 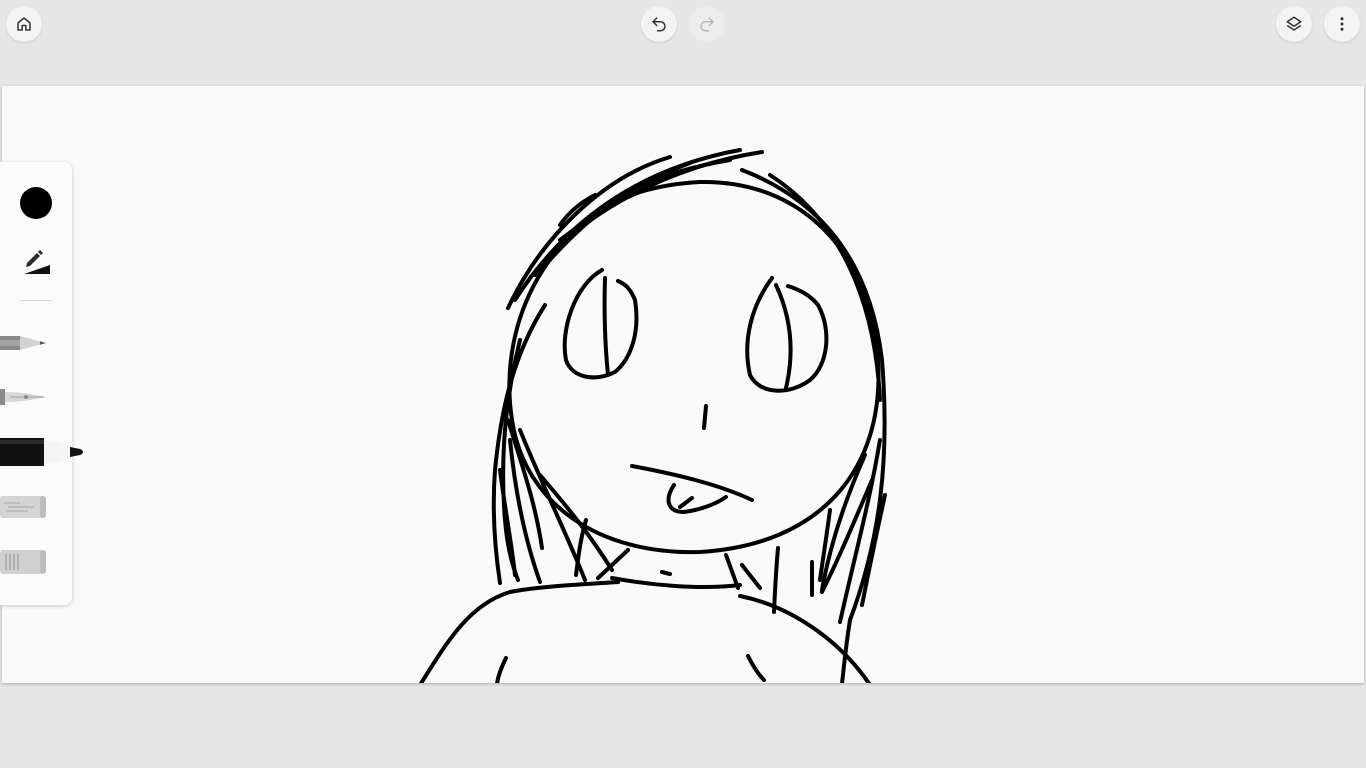 I want to click on highlighter-tool, so click(x=25, y=507).